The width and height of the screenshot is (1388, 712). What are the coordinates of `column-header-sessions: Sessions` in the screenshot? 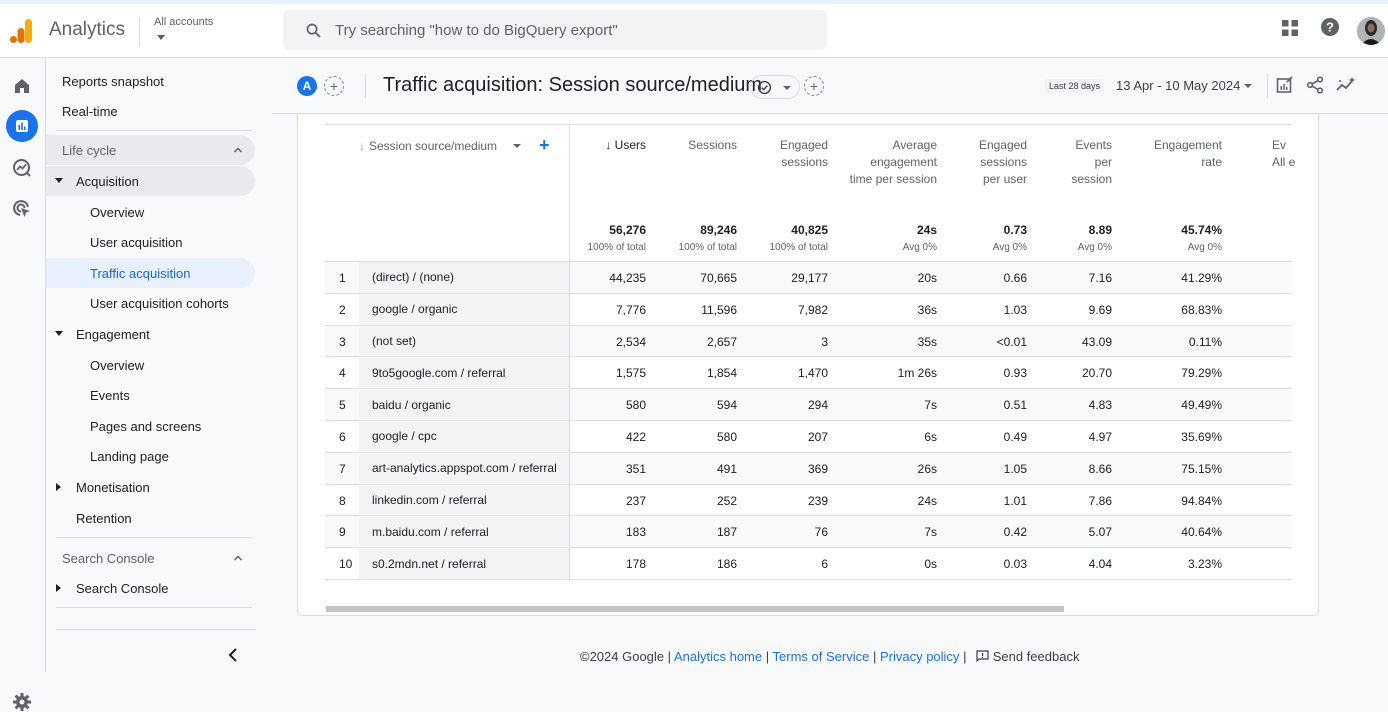 It's located at (712, 145).